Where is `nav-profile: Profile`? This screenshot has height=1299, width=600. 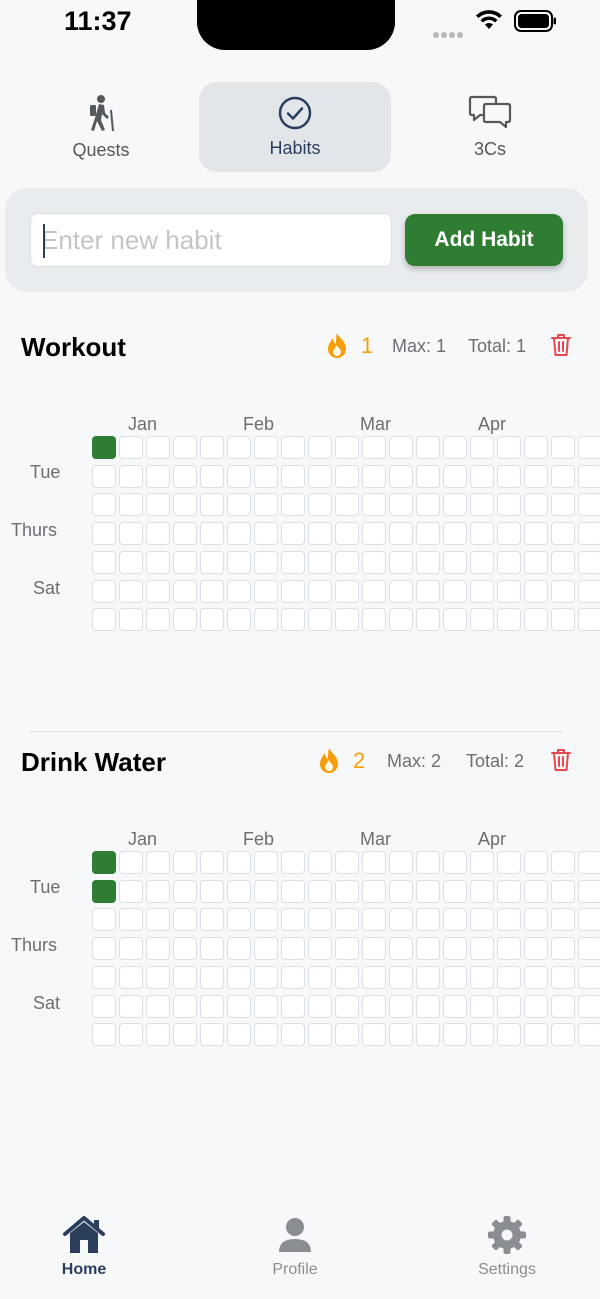 nav-profile: Profile is located at coordinates (295, 1247).